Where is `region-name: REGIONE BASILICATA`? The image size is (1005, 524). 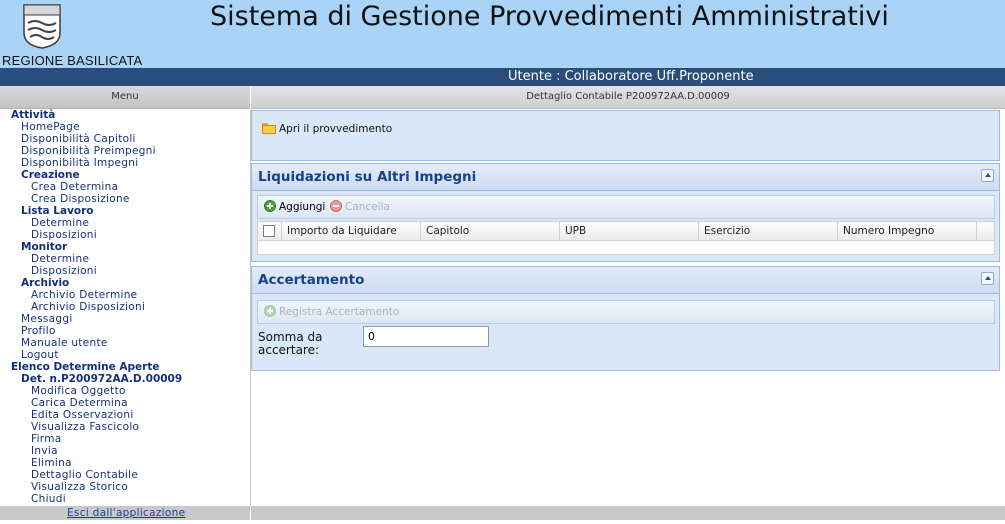 region-name: REGIONE BASILICATA is located at coordinates (72, 60).